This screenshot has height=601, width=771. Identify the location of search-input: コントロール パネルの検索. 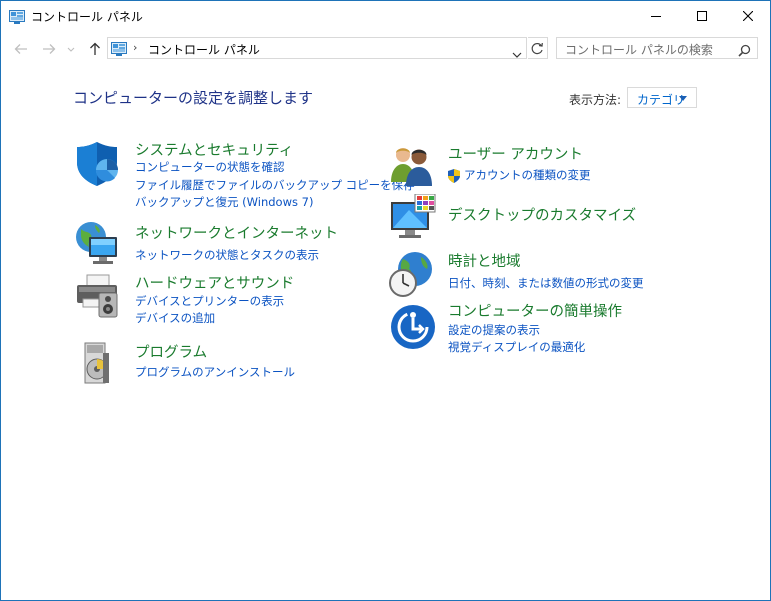
(639, 49).